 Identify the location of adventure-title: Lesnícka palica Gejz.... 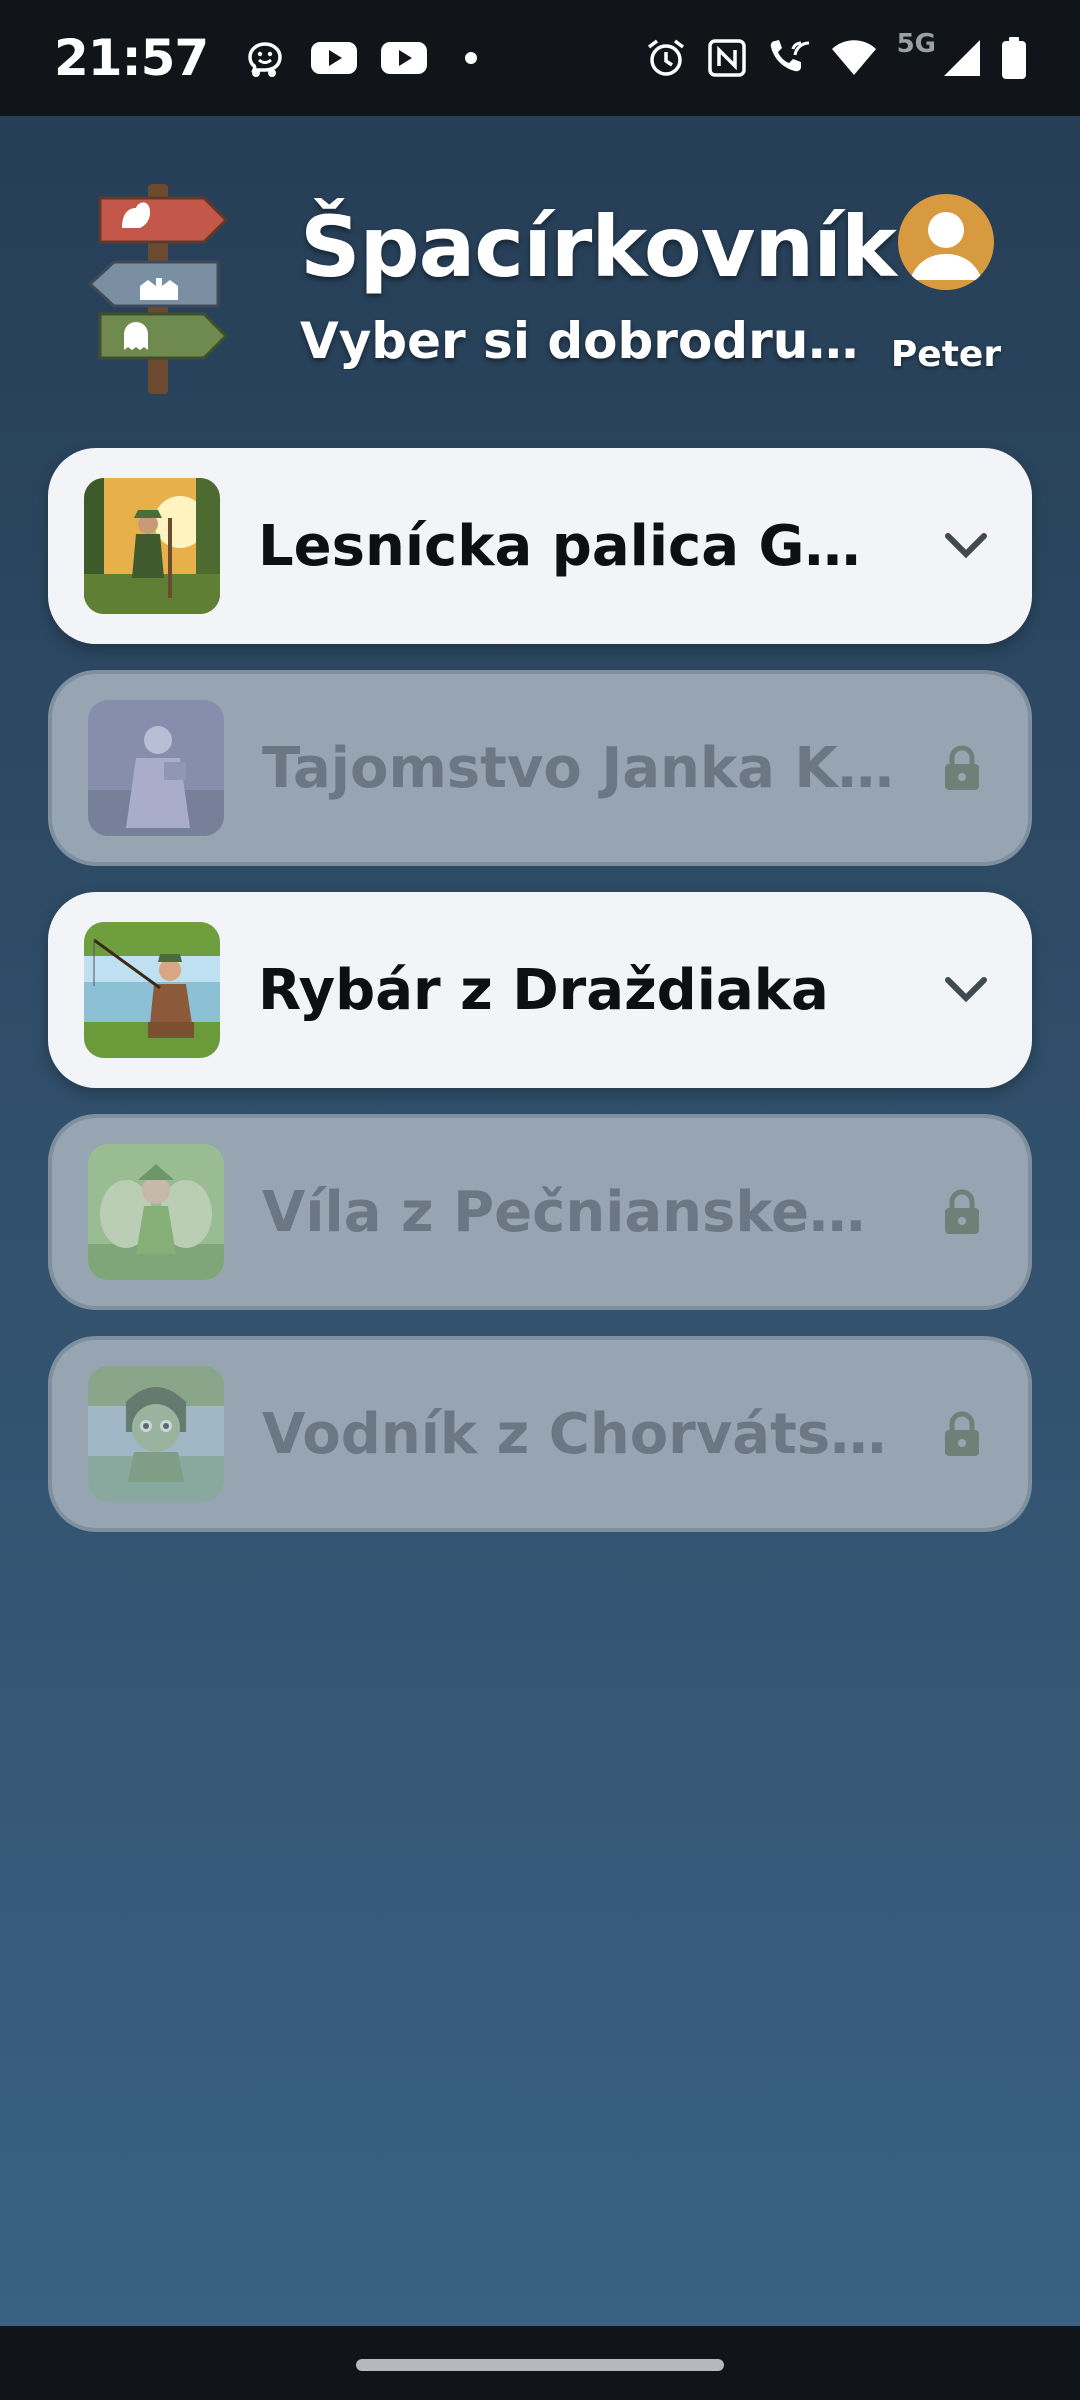
(578, 546).